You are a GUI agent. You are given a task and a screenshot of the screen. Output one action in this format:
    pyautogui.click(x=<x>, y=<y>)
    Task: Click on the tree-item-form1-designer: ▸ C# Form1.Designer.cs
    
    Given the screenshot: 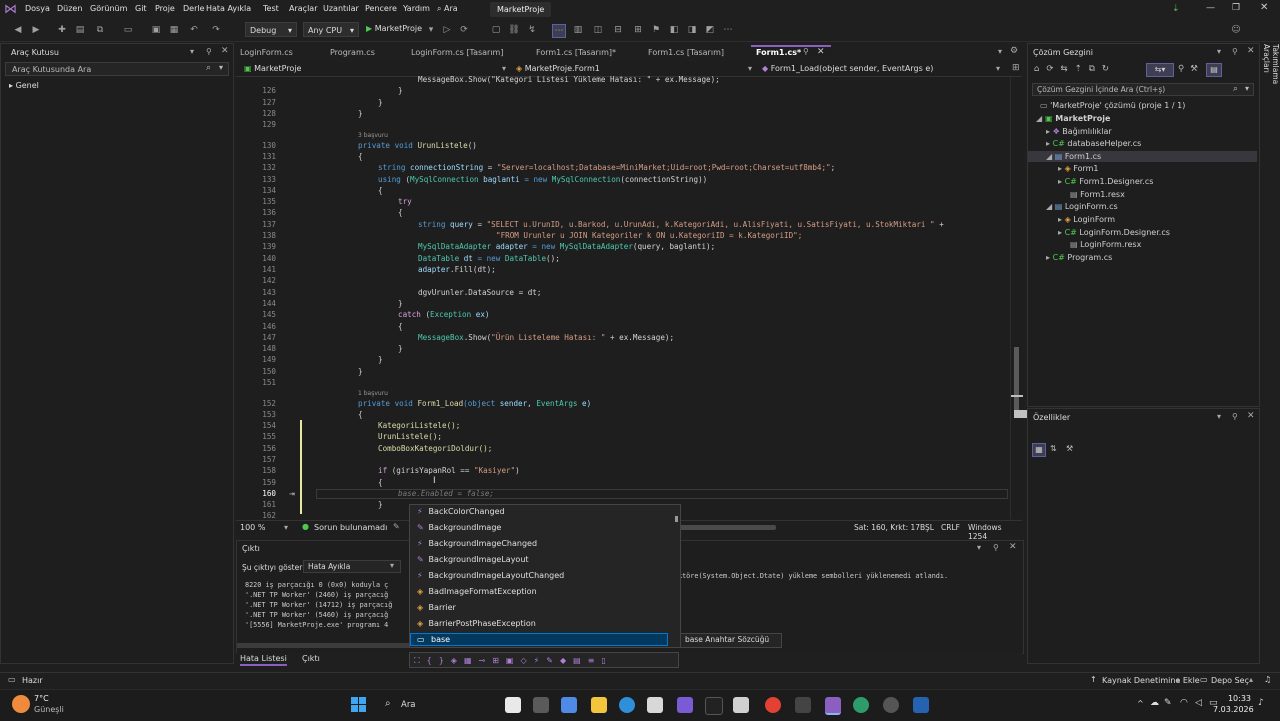 What is the action you would take?
    pyautogui.click(x=1105, y=181)
    